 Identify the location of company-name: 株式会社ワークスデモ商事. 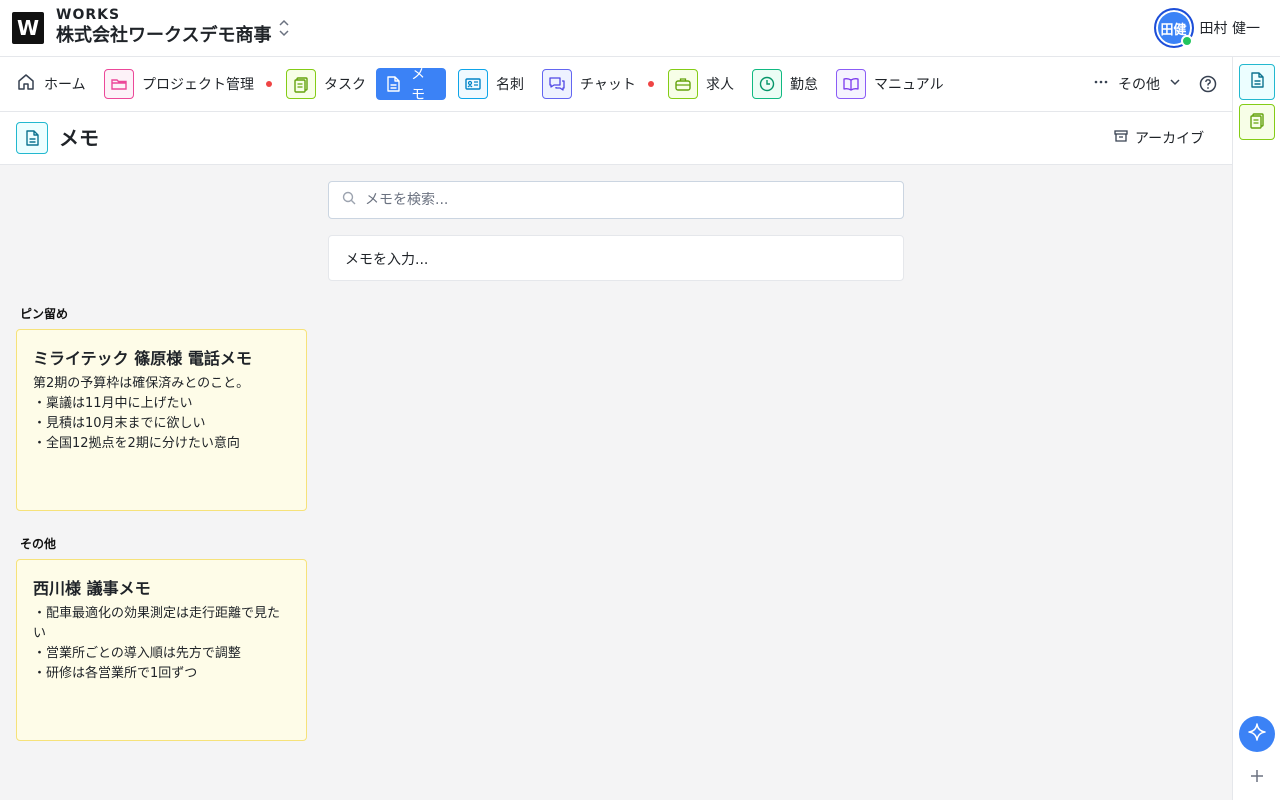
(163, 36).